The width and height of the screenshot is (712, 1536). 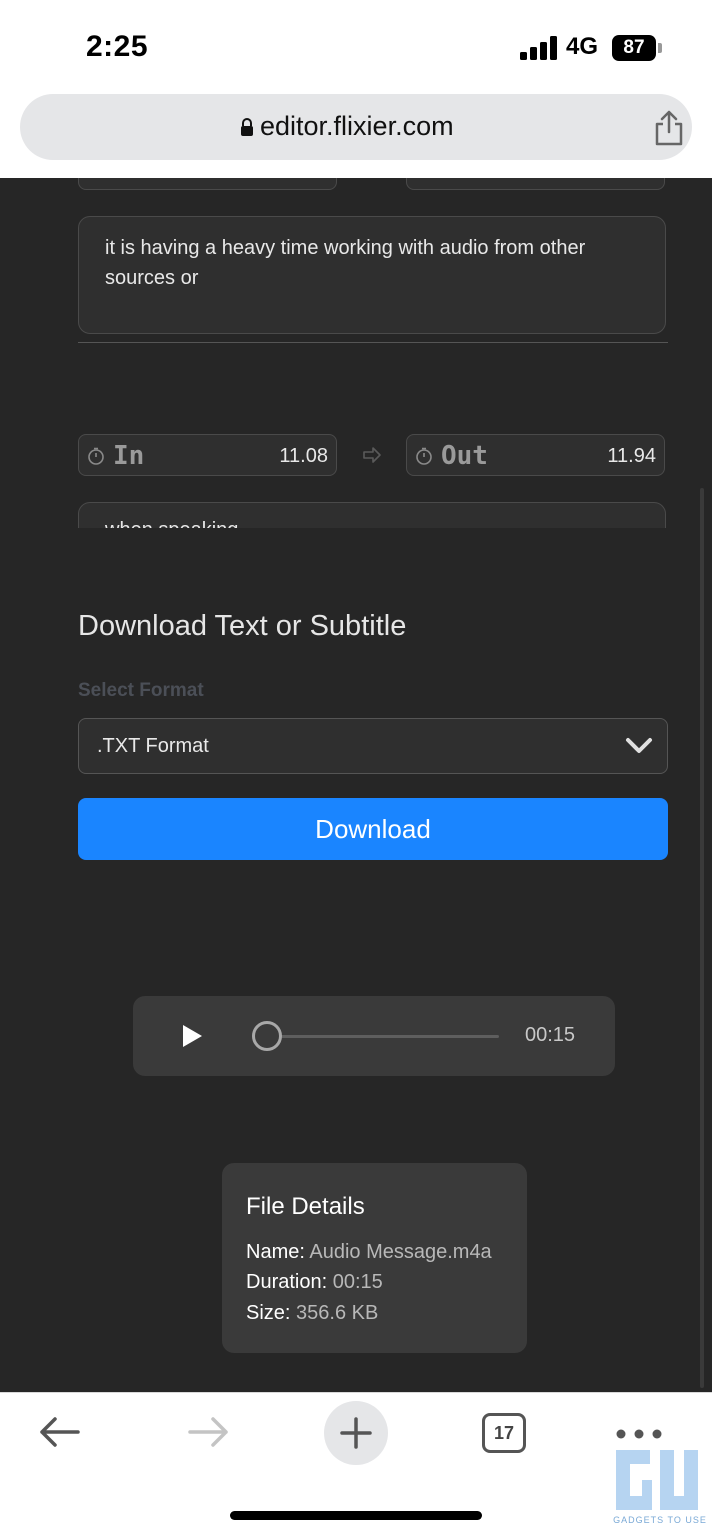 What do you see at coordinates (303, 456) in the screenshot?
I see `in-value: 11.08` at bounding box center [303, 456].